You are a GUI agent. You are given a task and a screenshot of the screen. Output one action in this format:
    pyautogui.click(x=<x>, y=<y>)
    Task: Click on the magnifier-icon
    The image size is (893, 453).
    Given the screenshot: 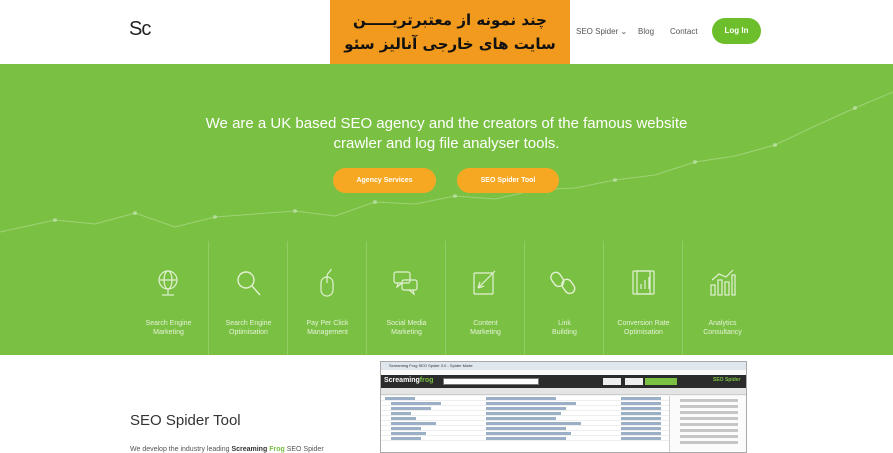 What is the action you would take?
    pyautogui.click(x=249, y=283)
    